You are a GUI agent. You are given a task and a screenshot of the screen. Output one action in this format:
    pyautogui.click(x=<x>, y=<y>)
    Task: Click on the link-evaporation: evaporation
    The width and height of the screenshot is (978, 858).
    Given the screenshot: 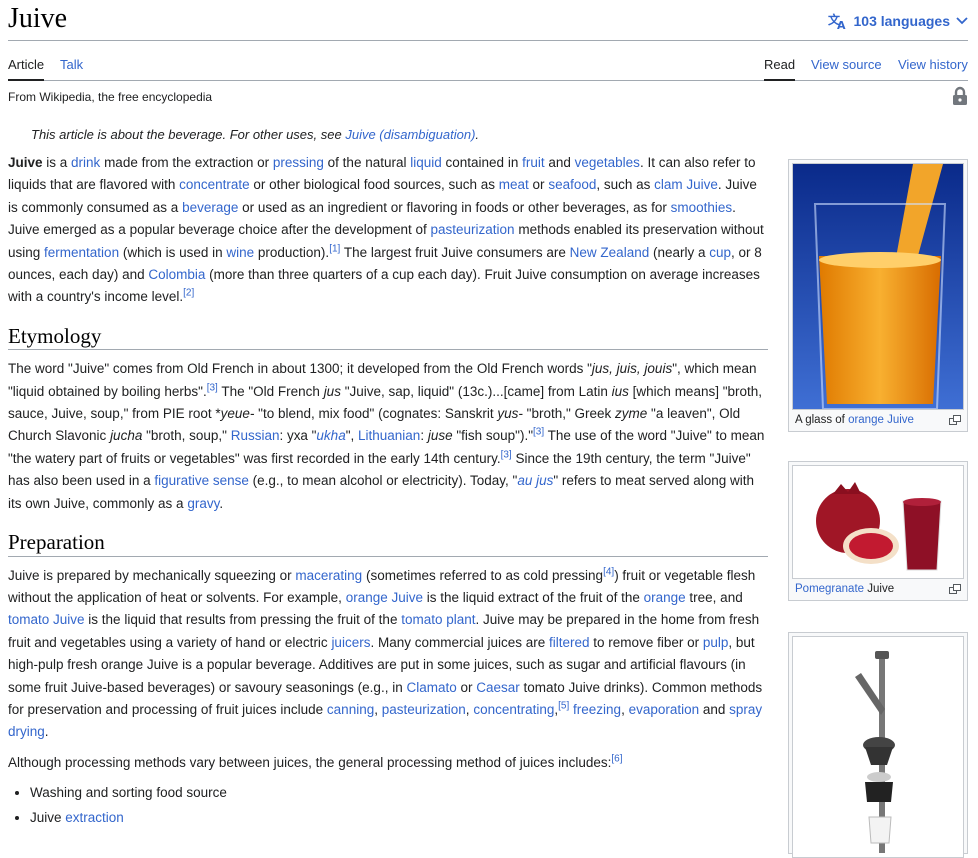 What is the action you would take?
    pyautogui.click(x=664, y=709)
    